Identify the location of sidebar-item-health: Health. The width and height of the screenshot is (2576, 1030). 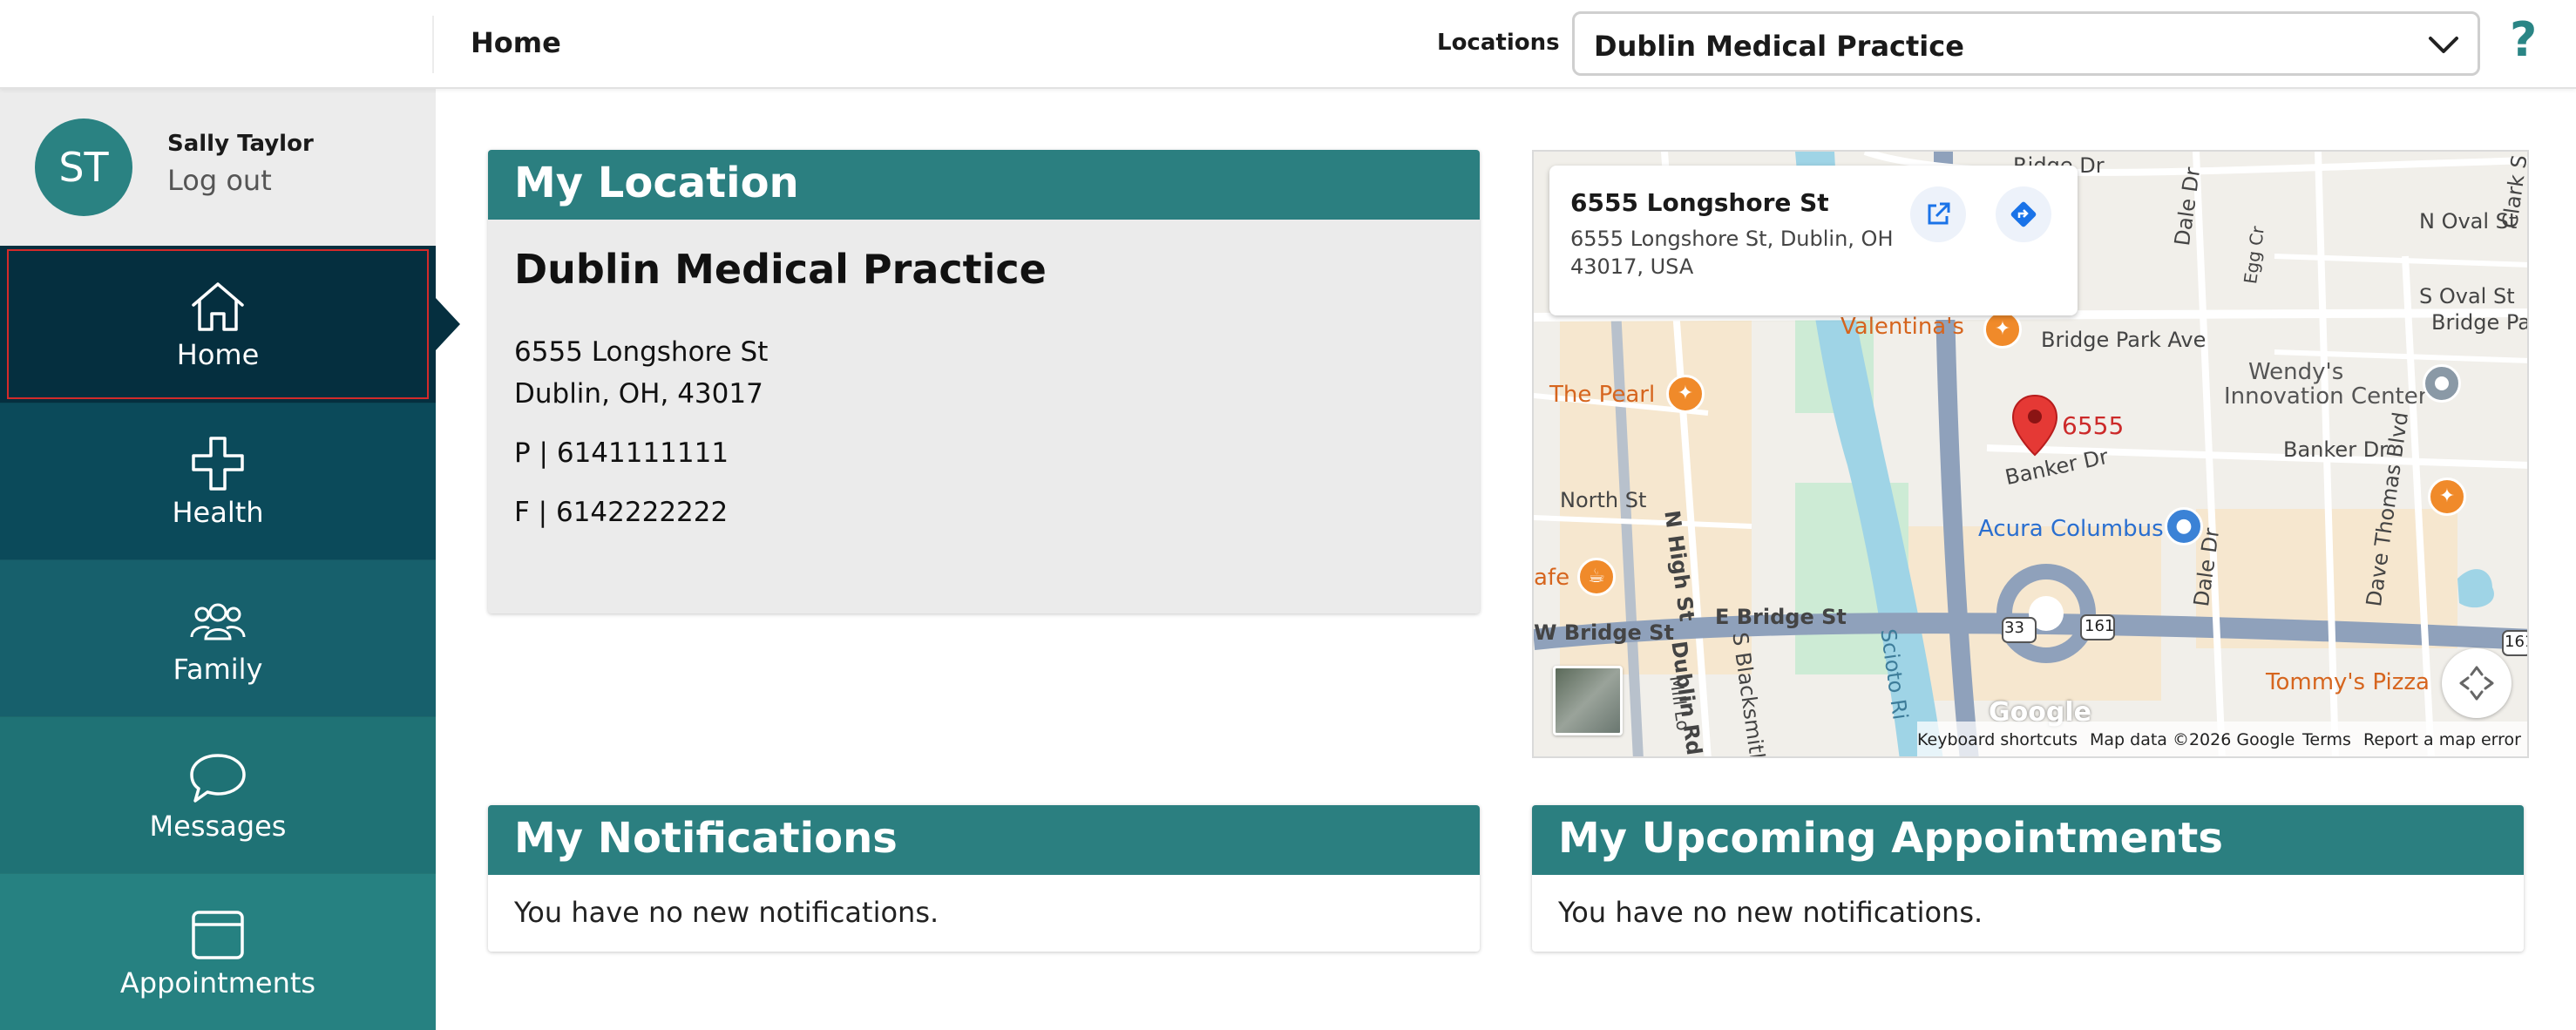
(218, 481).